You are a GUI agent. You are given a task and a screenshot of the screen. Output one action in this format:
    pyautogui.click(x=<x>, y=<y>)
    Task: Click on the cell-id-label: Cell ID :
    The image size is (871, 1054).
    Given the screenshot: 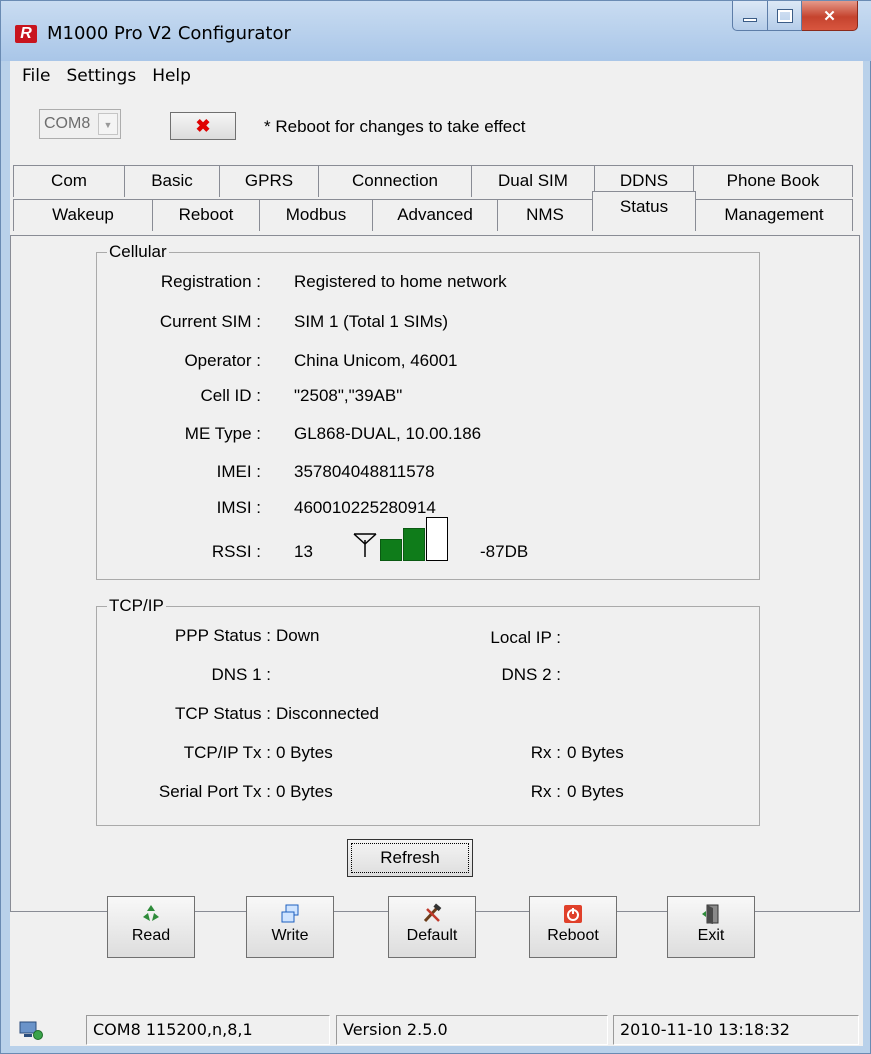 What is the action you would take?
    pyautogui.click(x=230, y=395)
    